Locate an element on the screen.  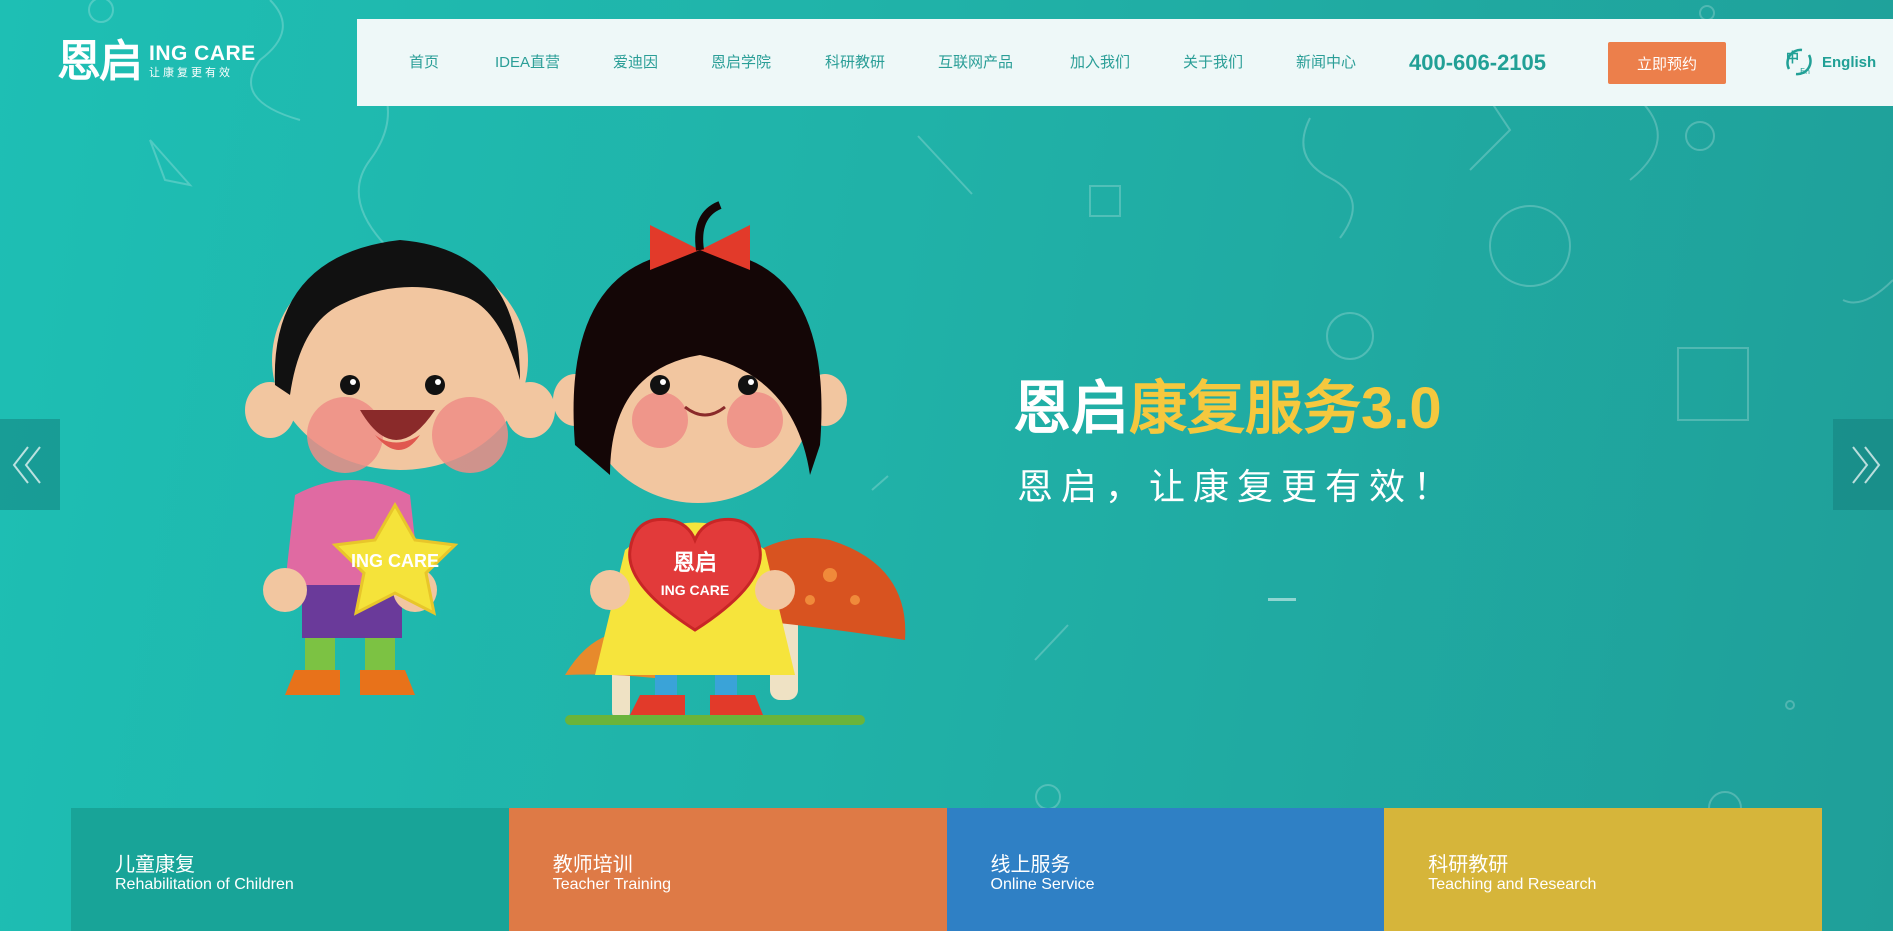
language-switch: 中 En English is located at coordinates (1829, 62).